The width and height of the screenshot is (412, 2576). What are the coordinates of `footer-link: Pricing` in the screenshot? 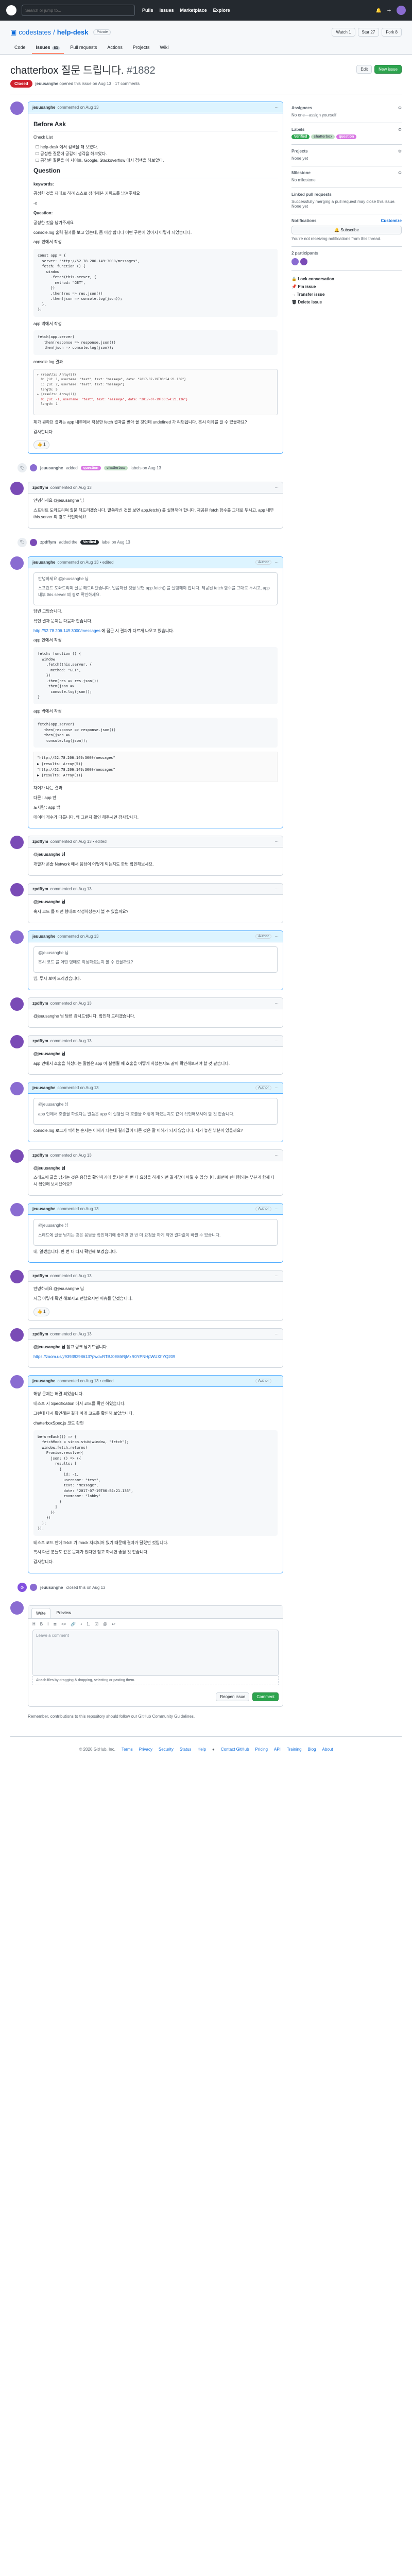 It's located at (261, 1749).